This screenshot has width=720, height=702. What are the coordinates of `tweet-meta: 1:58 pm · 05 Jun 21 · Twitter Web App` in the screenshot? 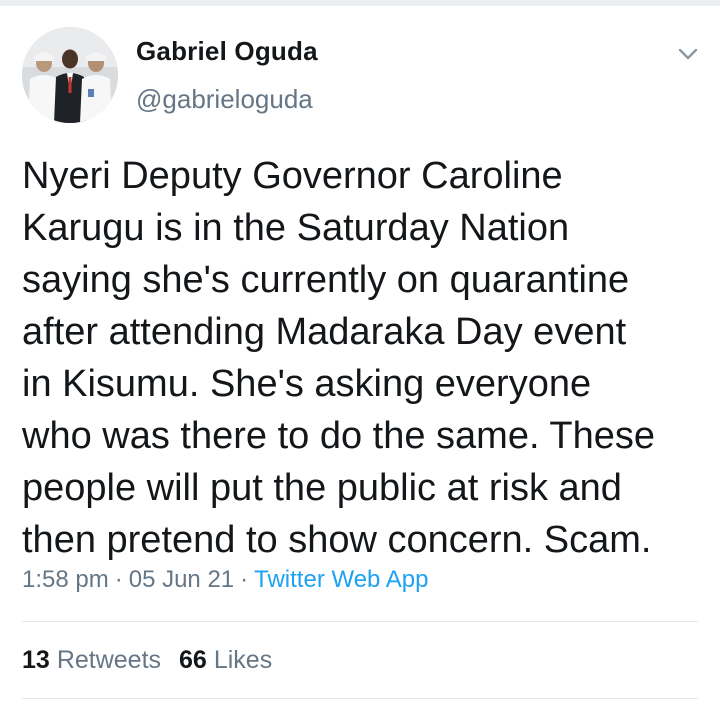 It's located at (225, 580).